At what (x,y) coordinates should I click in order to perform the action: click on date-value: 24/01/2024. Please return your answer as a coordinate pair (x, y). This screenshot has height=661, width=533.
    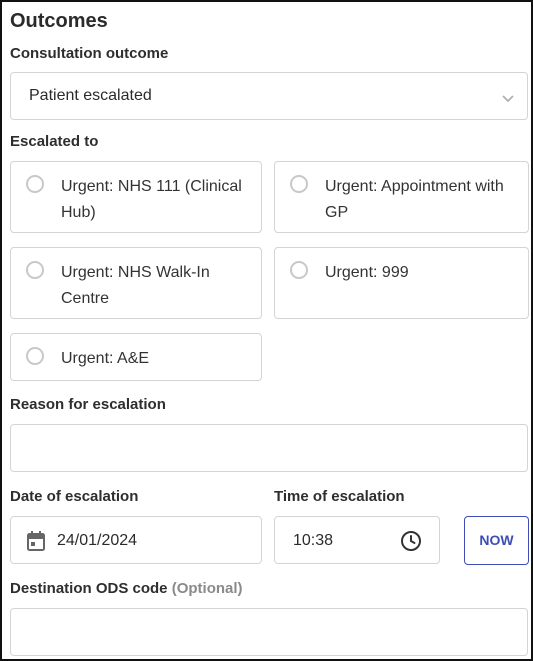
    Looking at the image, I should click on (97, 540).